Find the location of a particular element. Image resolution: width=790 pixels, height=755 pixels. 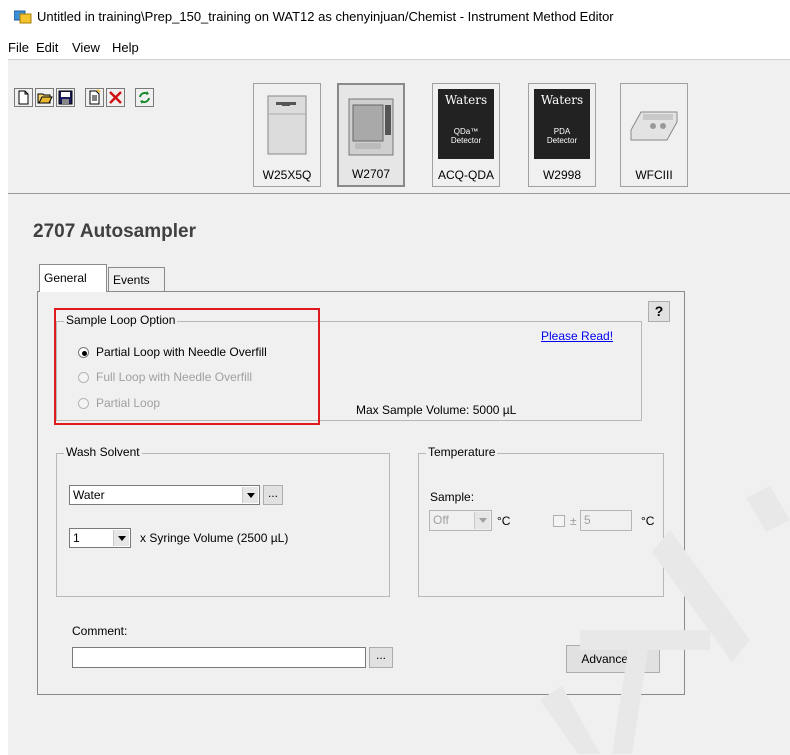

instrument-w2707: W2707 is located at coordinates (371, 135).